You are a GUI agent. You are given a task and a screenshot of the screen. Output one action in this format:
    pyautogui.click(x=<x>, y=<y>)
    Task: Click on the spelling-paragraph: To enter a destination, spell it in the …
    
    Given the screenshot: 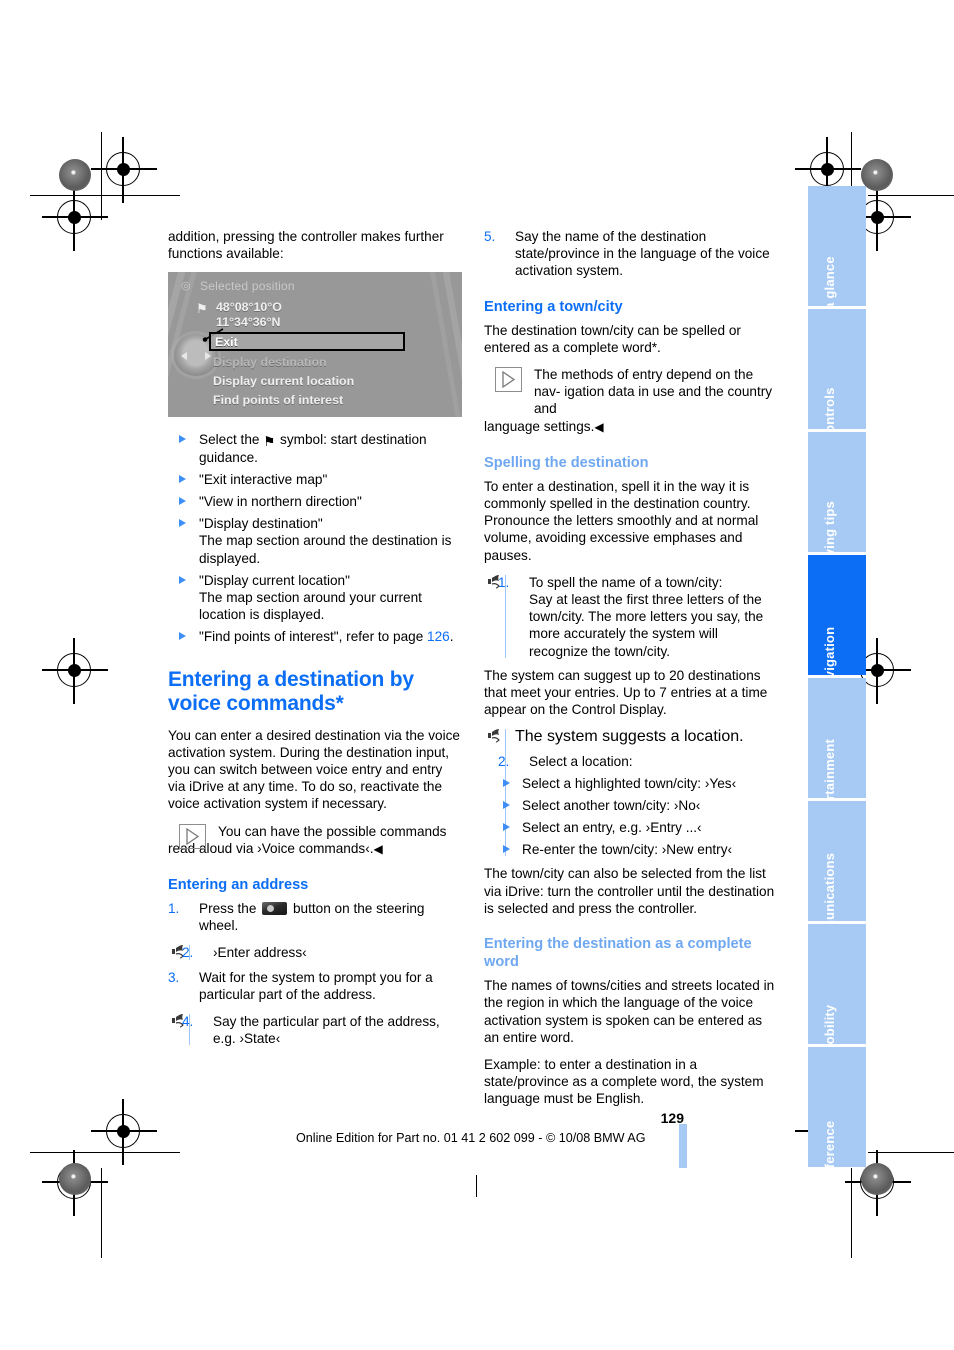 What is the action you would take?
    pyautogui.click(x=621, y=520)
    